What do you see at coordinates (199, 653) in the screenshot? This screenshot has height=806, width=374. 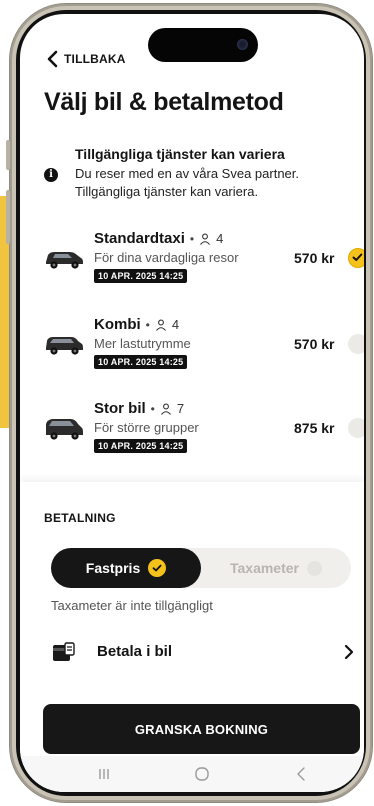 I see `payment-method-row: Betala i bil` at bounding box center [199, 653].